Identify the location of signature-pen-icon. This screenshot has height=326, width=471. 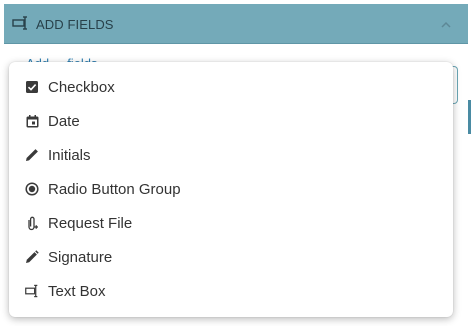
(32, 257).